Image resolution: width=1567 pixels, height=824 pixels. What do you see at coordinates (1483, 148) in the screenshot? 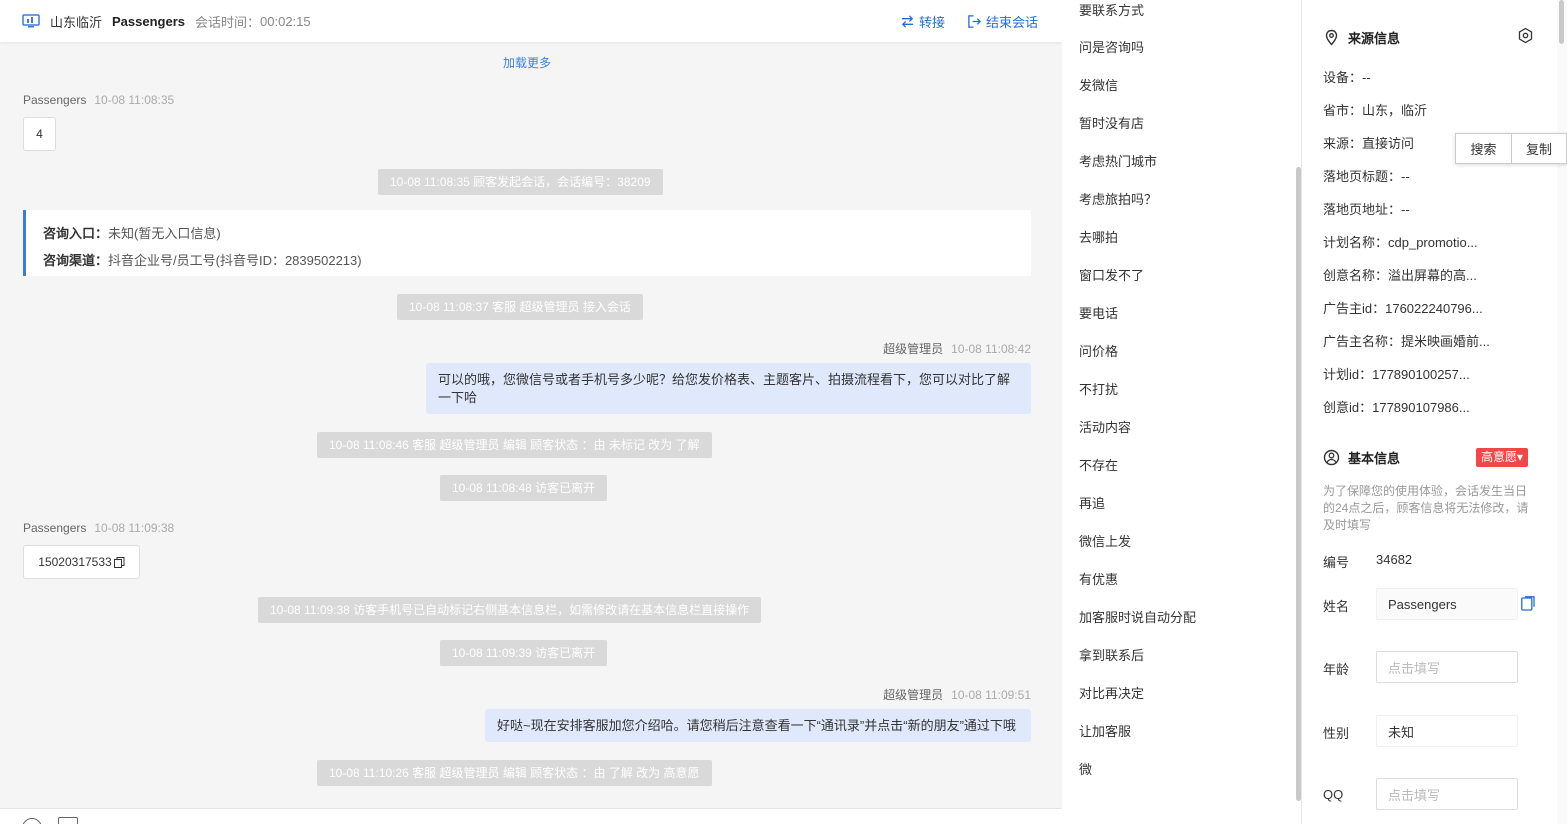
I see `search-button: 搜索` at bounding box center [1483, 148].